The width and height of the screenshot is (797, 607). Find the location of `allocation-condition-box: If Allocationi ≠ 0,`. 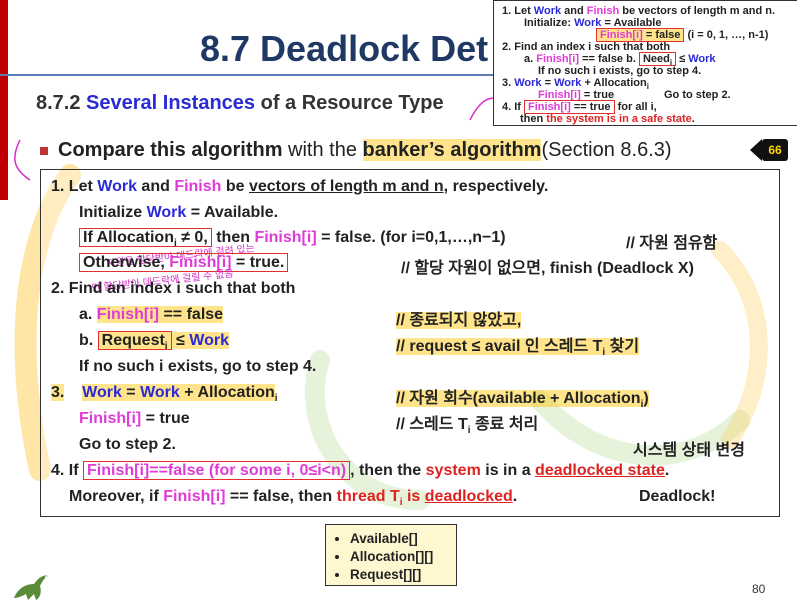

allocation-condition-box: If Allocationi ≠ 0, is located at coordinates (145, 238).